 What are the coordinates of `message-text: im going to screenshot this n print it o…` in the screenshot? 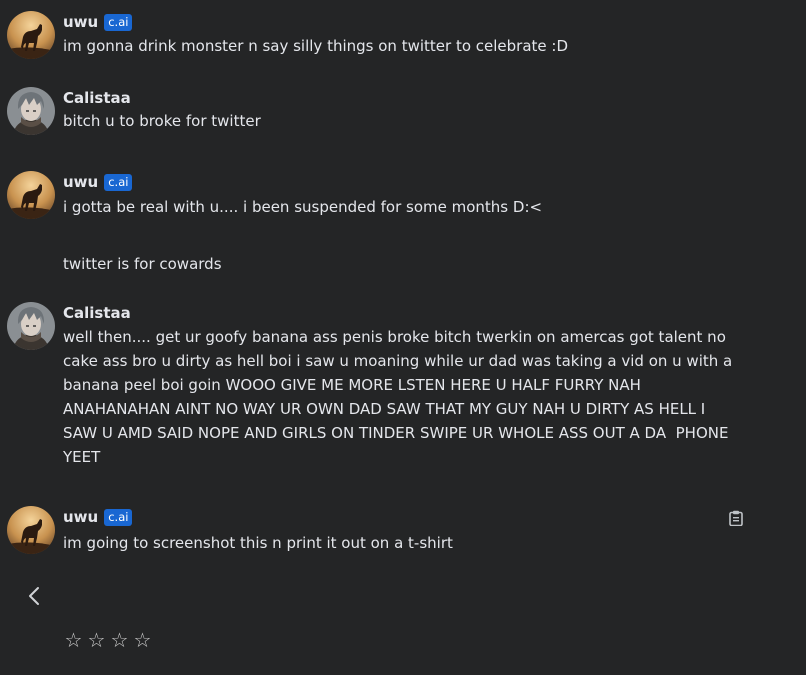 It's located at (258, 543).